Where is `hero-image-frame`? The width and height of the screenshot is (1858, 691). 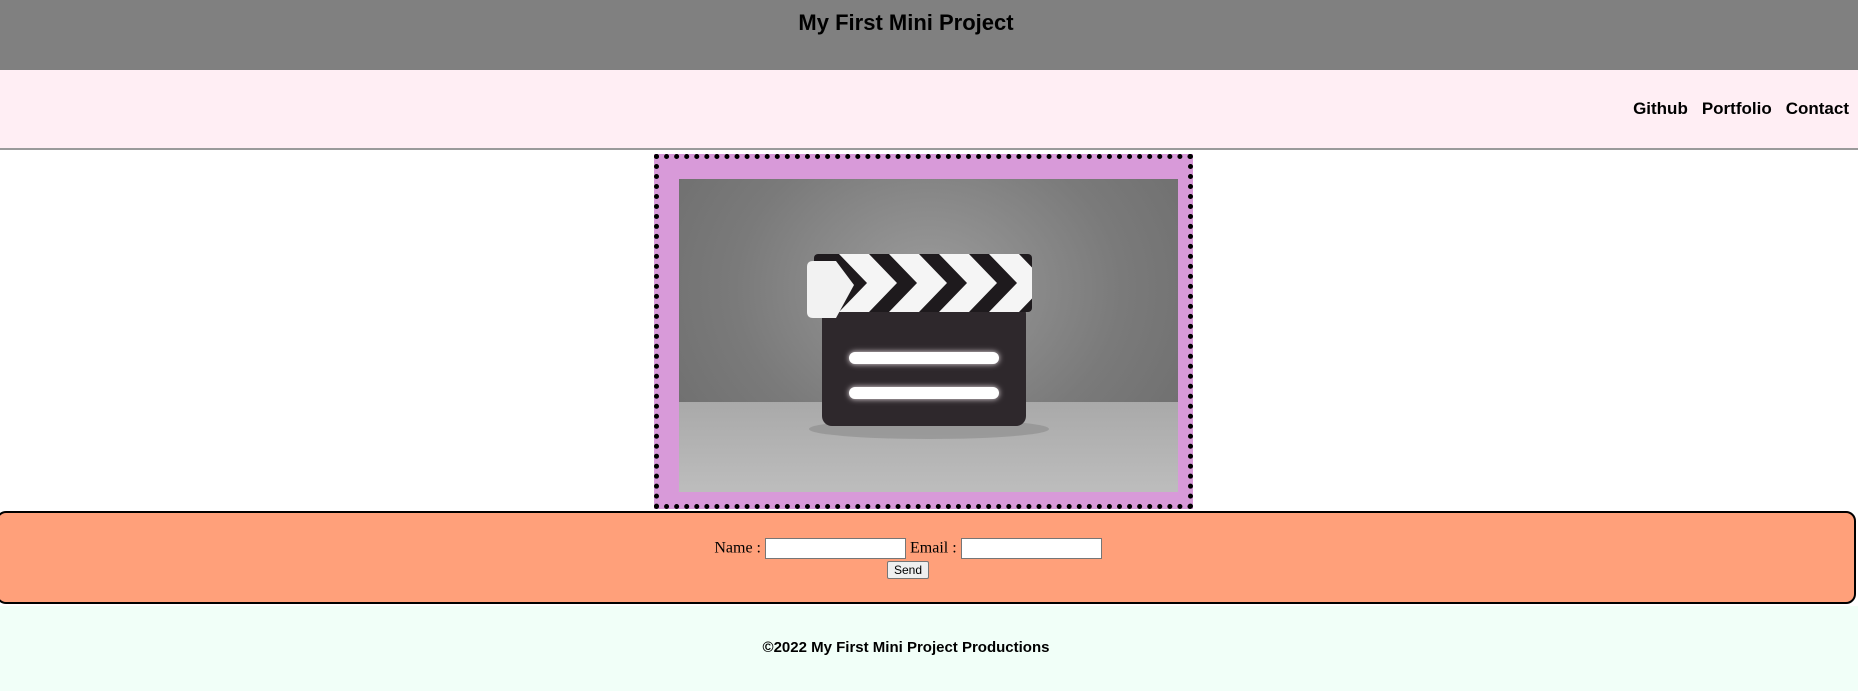
hero-image-frame is located at coordinates (923, 331).